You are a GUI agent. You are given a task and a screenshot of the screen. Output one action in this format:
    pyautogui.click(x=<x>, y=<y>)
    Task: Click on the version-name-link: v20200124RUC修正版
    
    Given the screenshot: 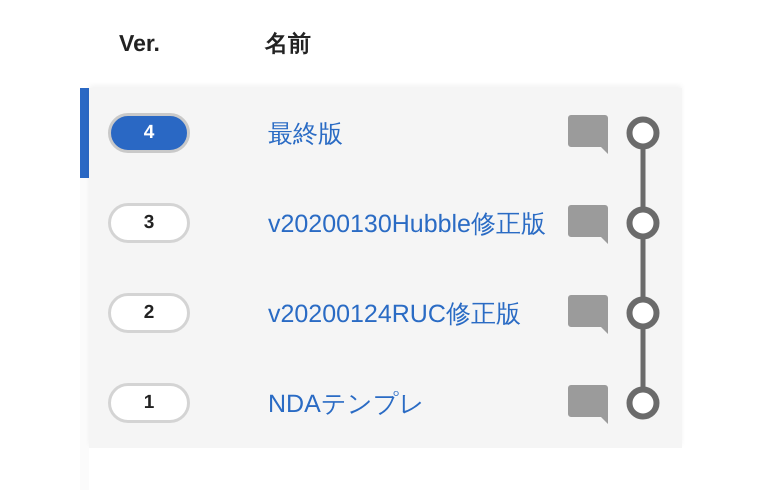 What is the action you would take?
    pyautogui.click(x=394, y=313)
    